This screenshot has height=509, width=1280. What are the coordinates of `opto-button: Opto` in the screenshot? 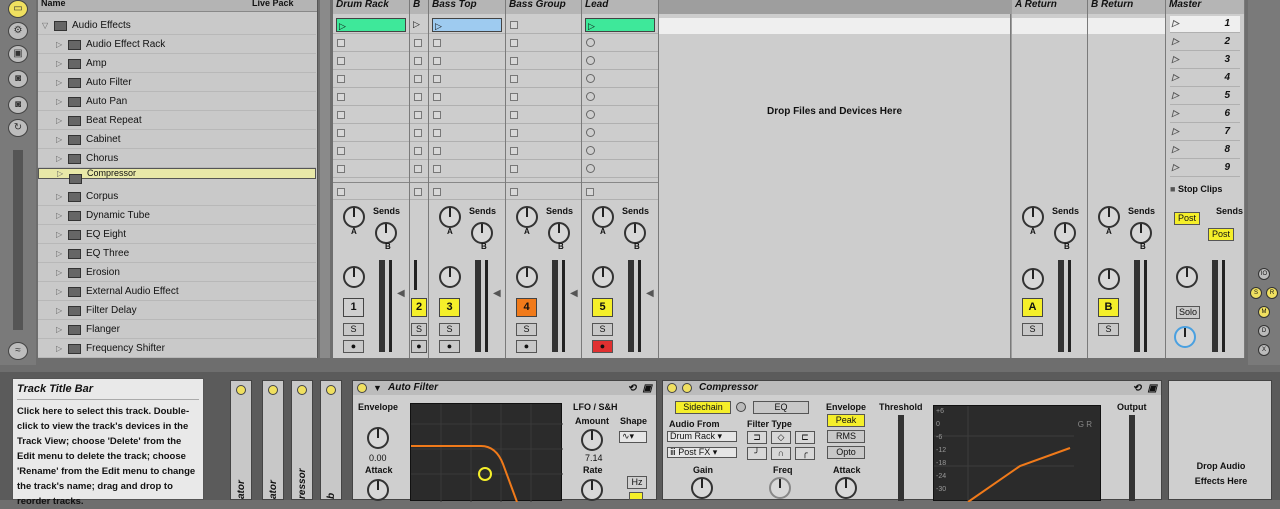 It's located at (846, 452).